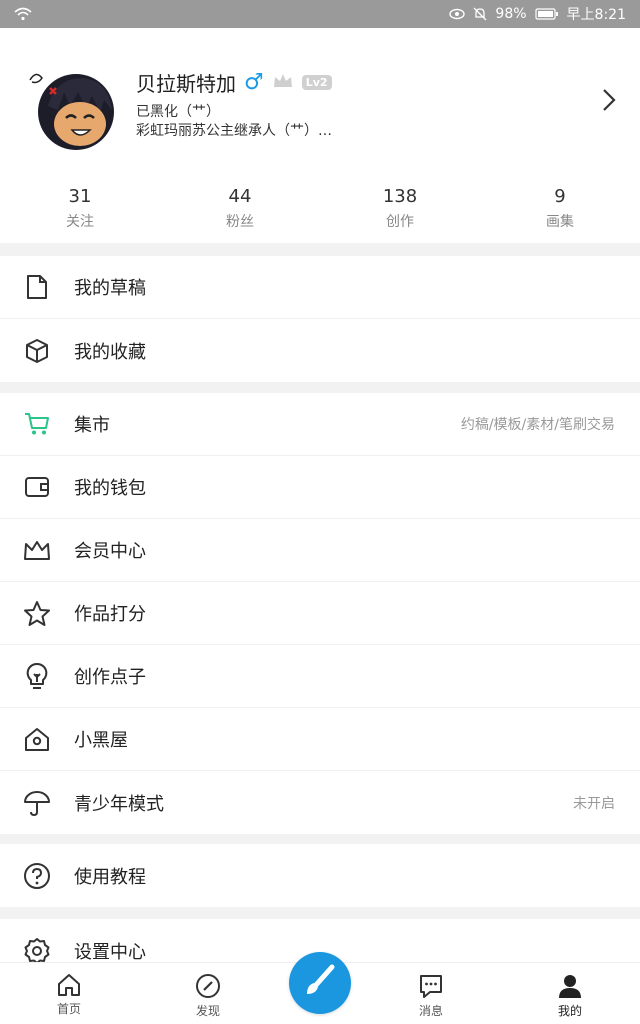 This screenshot has width=640, height=1024. Describe the element at coordinates (110, 952) in the screenshot. I see `menu-label: 设置中心` at that location.